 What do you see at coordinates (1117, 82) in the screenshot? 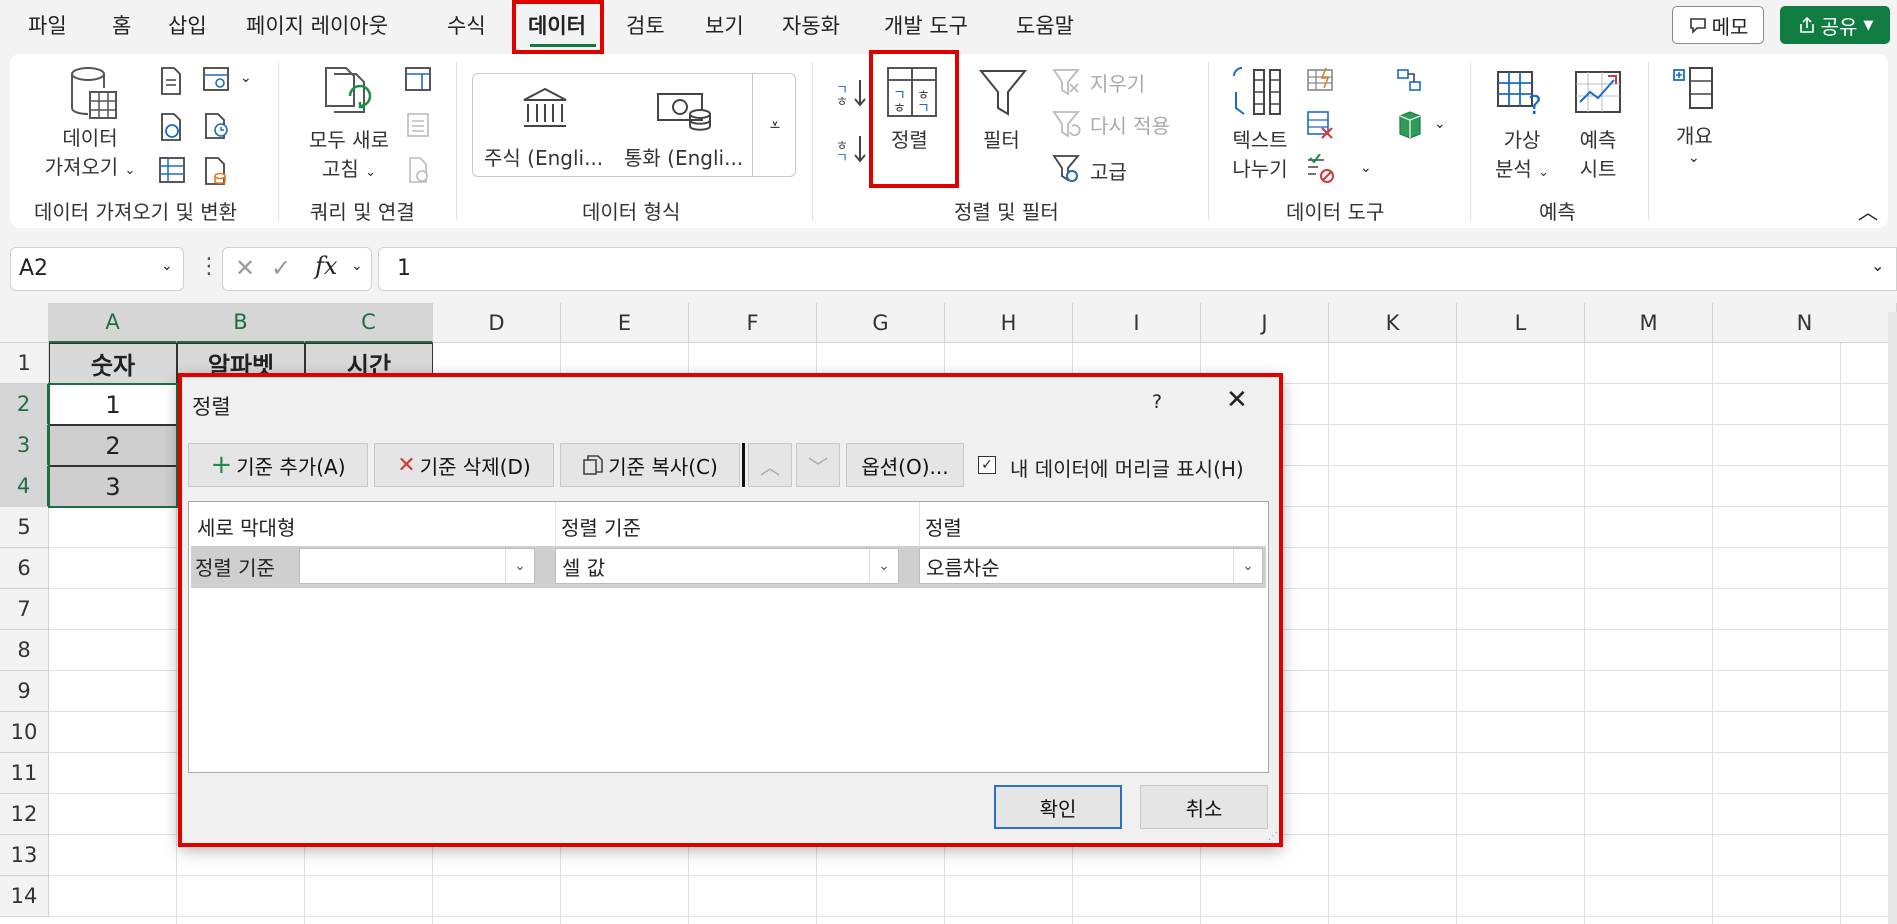
I see `clear-button: 지우기` at bounding box center [1117, 82].